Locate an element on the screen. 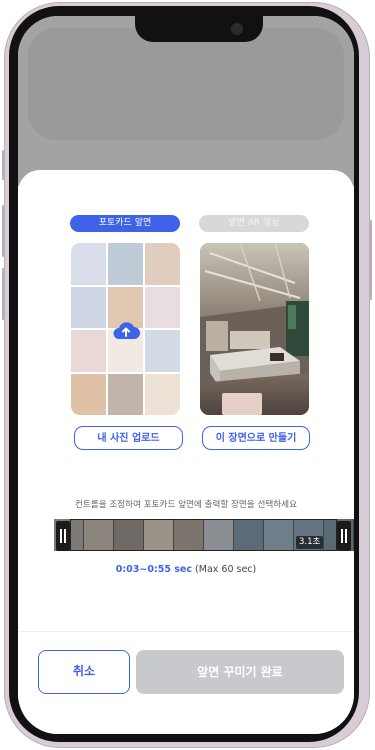  time-range-max: (Max 60 sec) is located at coordinates (224, 569).